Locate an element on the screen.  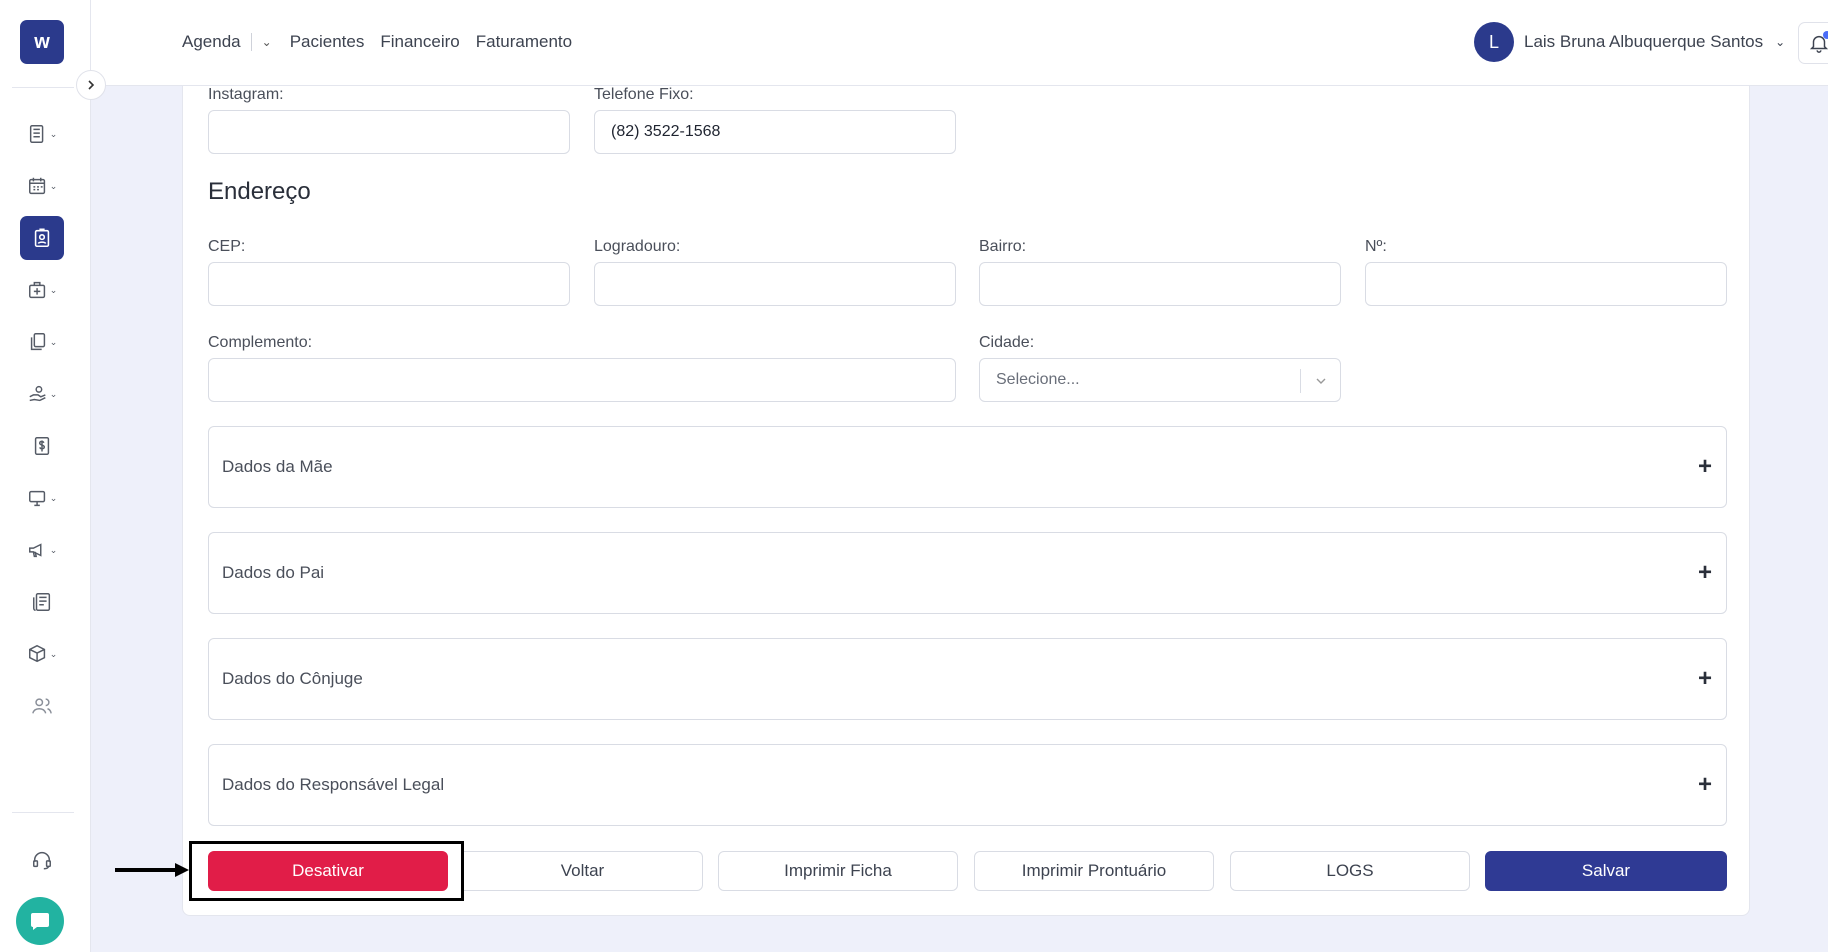
app-logo: w is located at coordinates (42, 42).